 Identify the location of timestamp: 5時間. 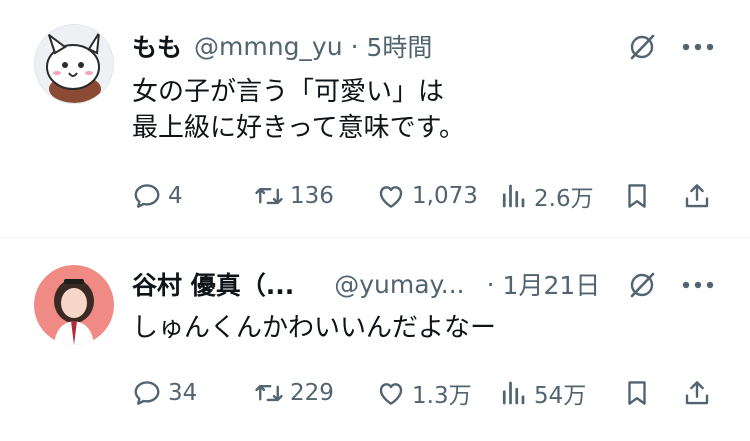
(400, 46).